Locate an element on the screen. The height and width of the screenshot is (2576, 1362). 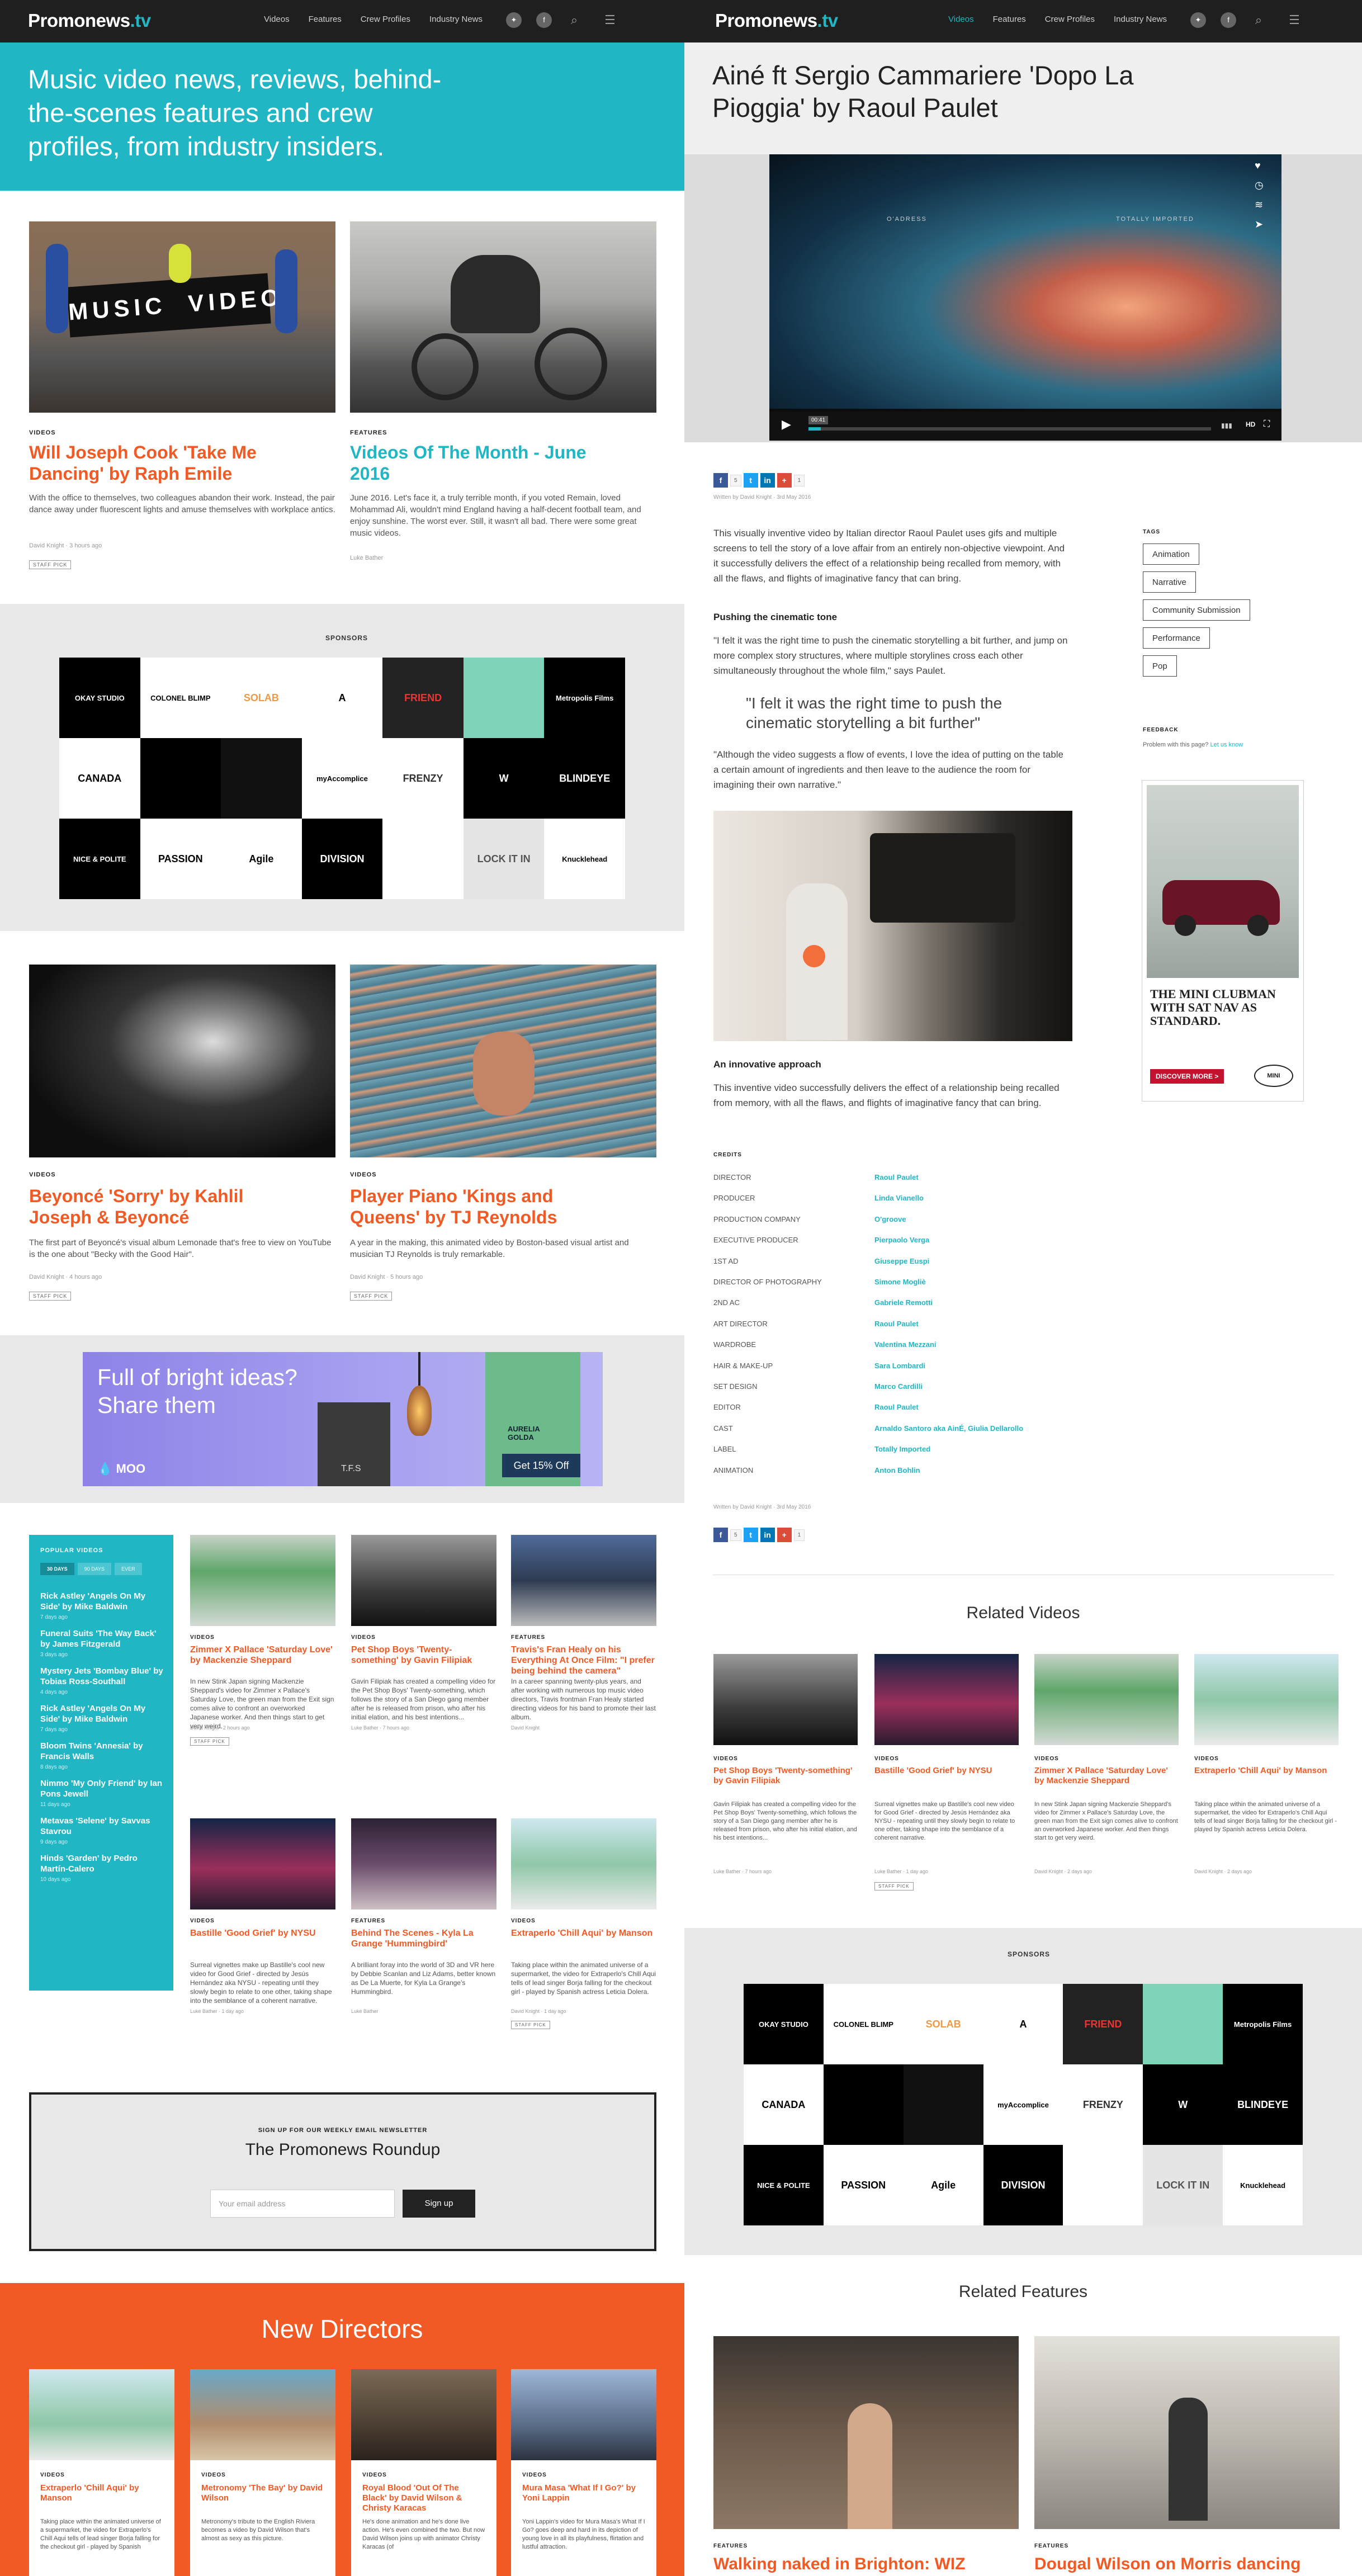
card-image-videos-of-the-month is located at coordinates (503, 317).